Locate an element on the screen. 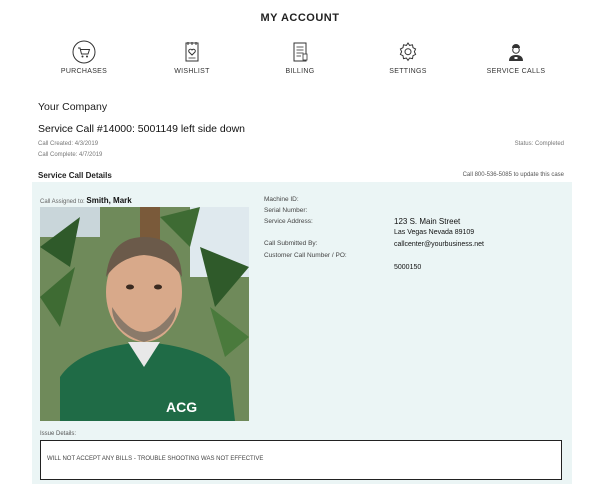 The height and width of the screenshot is (486, 600). call-assigned: Call Assigned to: Smith, Mark is located at coordinates (86, 200).